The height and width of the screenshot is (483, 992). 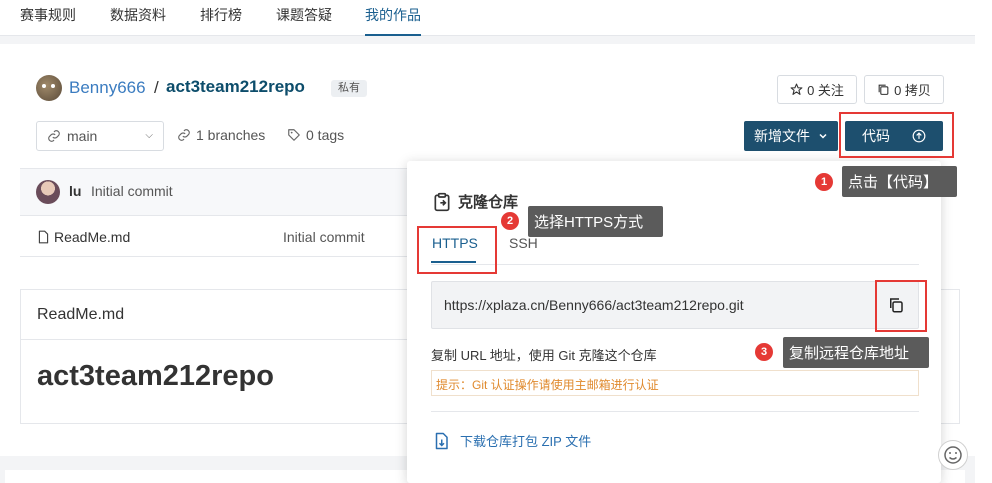 I want to click on commit-message: Initial commit, so click(x=132, y=191).